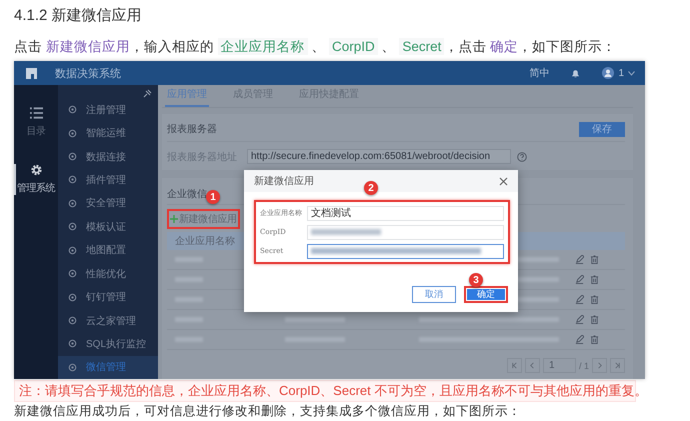 The image size is (690, 421). I want to click on input-field, so click(405, 251).